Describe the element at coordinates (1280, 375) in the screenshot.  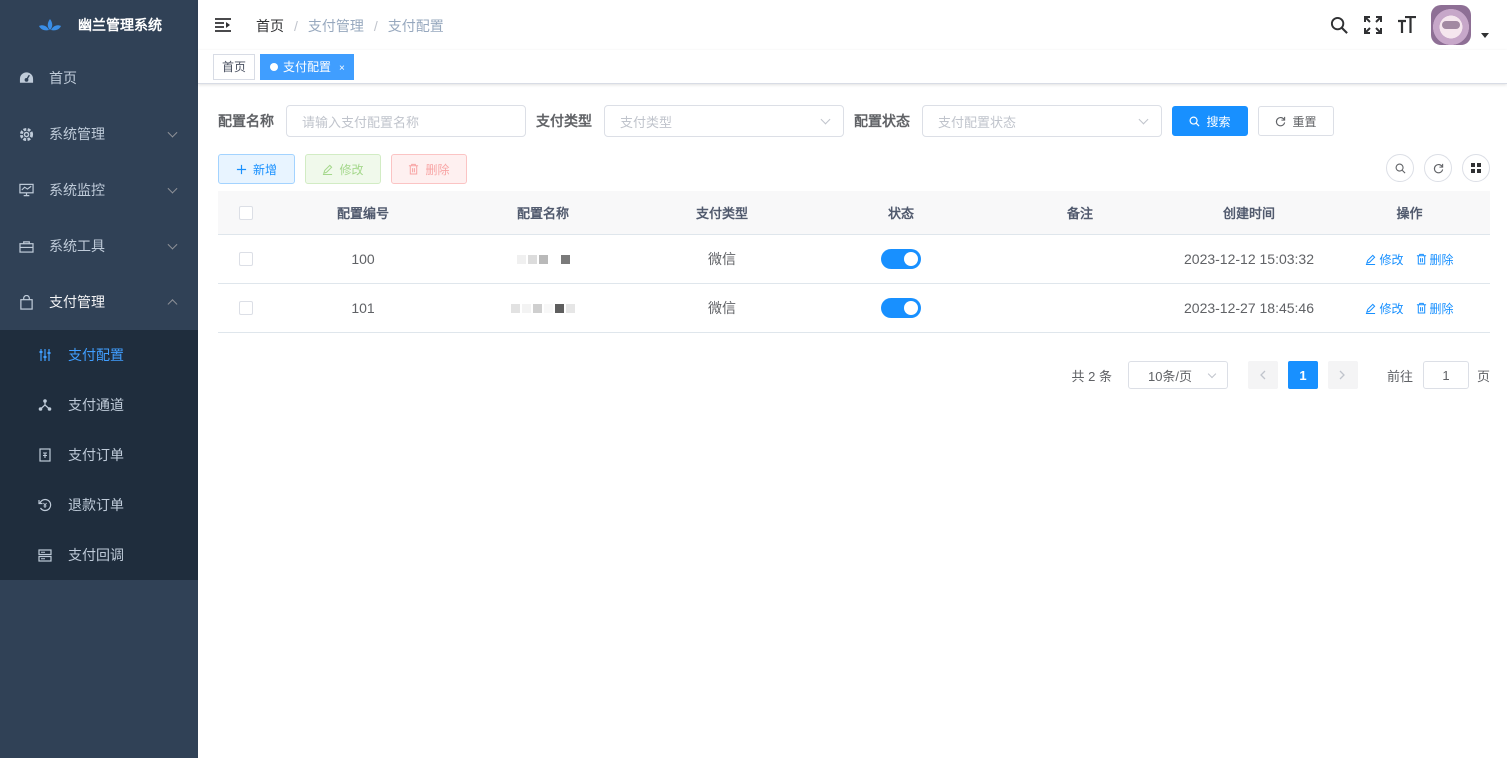
I see `pagination: 共 2 条 10条/页 1 前往 1 页` at that location.